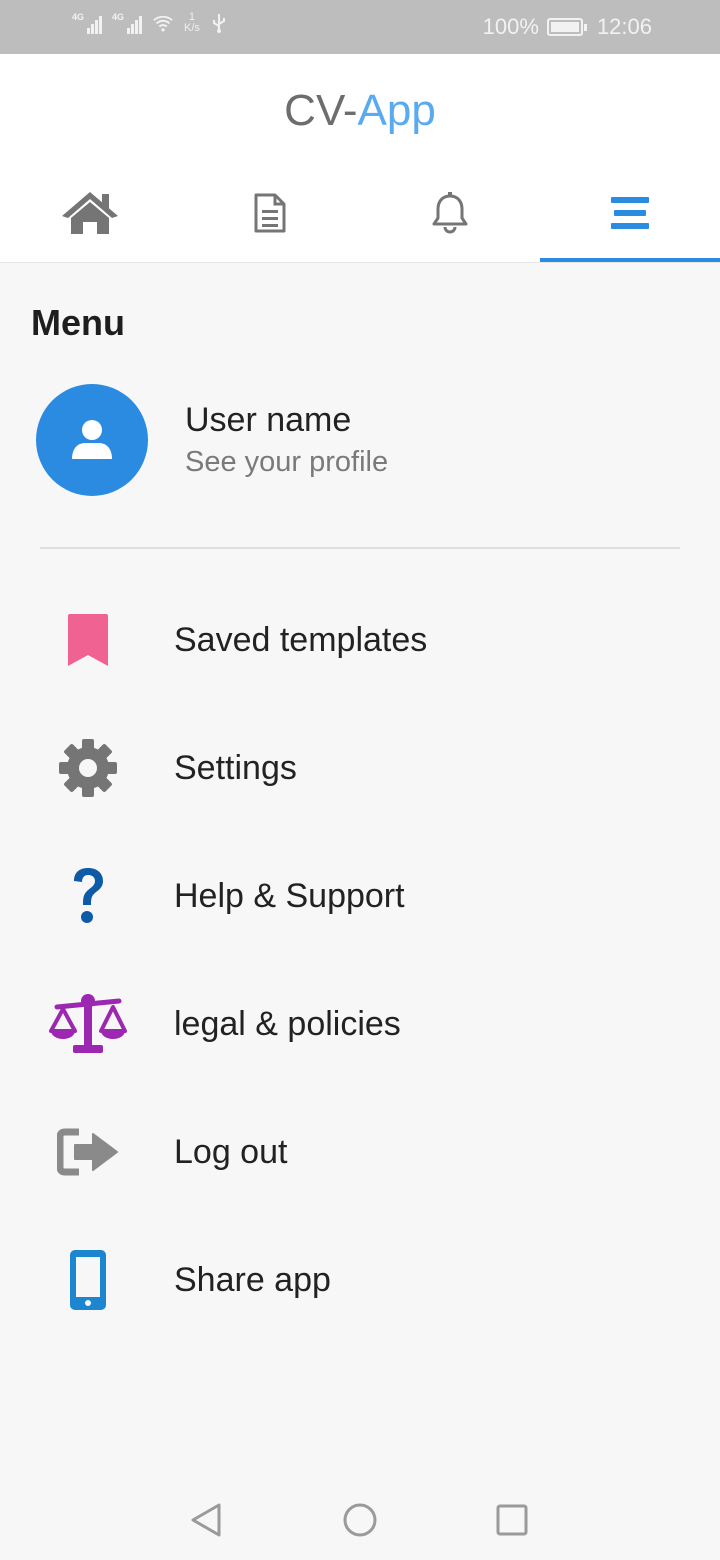  I want to click on balance-scale-icon, so click(88, 1023).